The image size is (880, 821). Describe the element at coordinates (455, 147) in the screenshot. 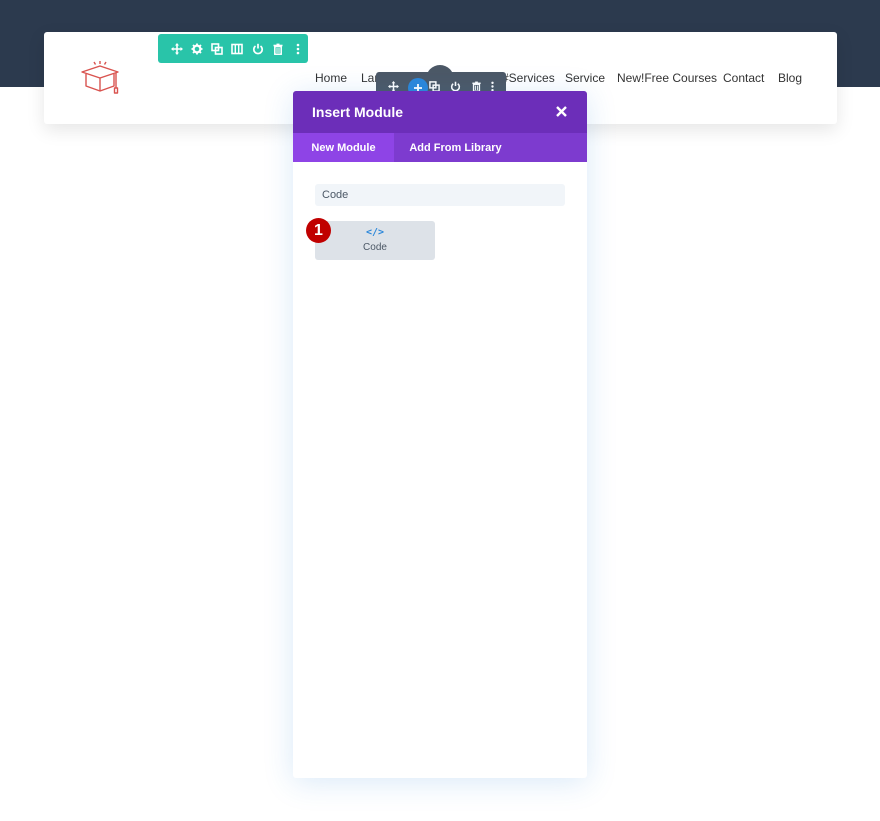

I see `tab-add-from-library: Add From Library` at that location.